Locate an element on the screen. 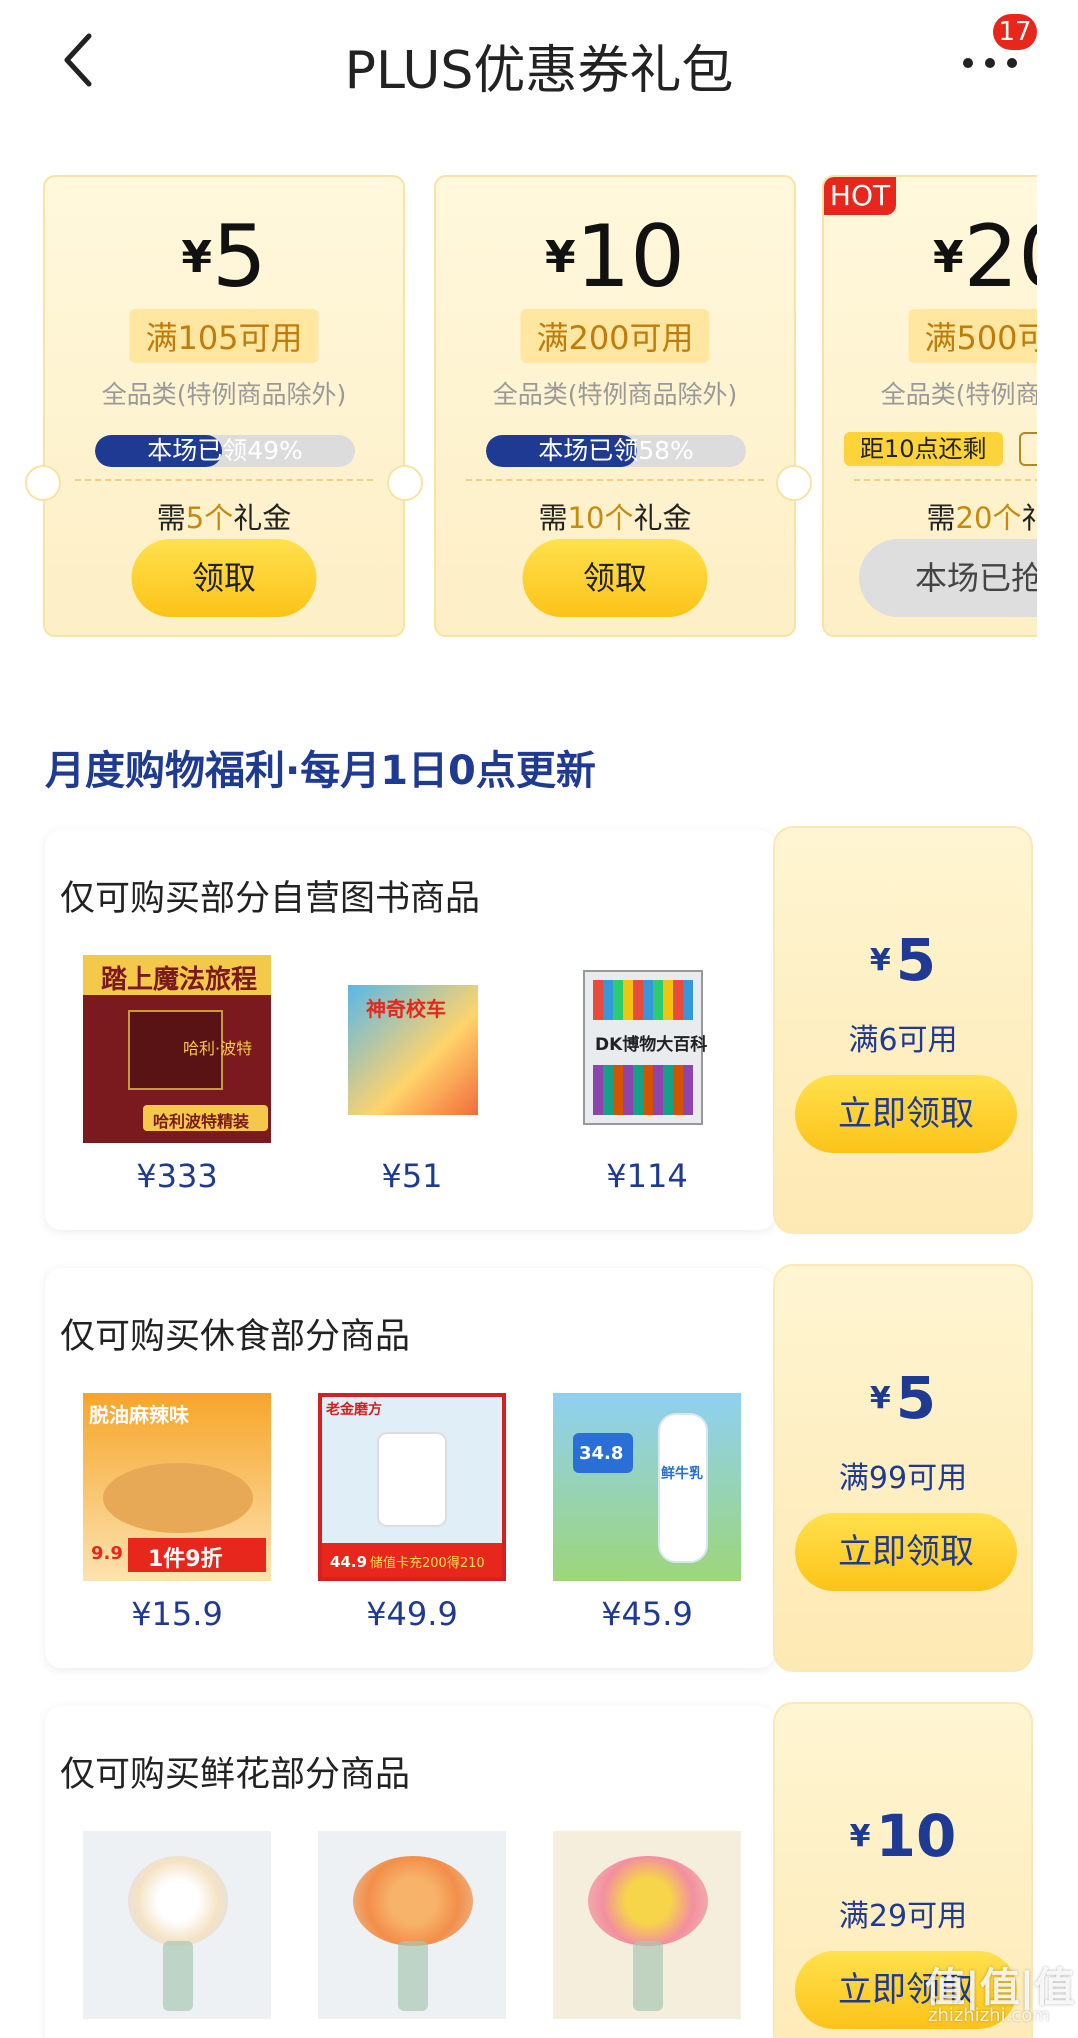 The image size is (1078, 2038). coupon-condition: 满29可用 is located at coordinates (903, 1916).